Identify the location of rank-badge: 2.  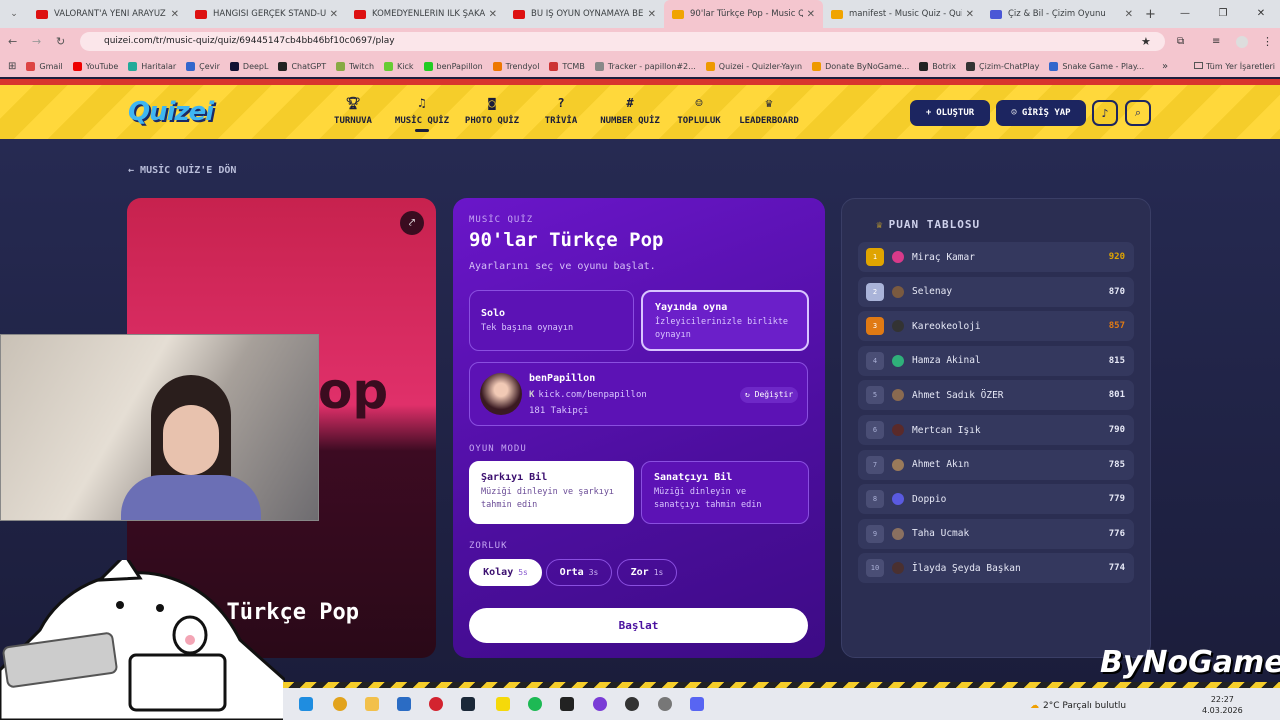
(875, 291).